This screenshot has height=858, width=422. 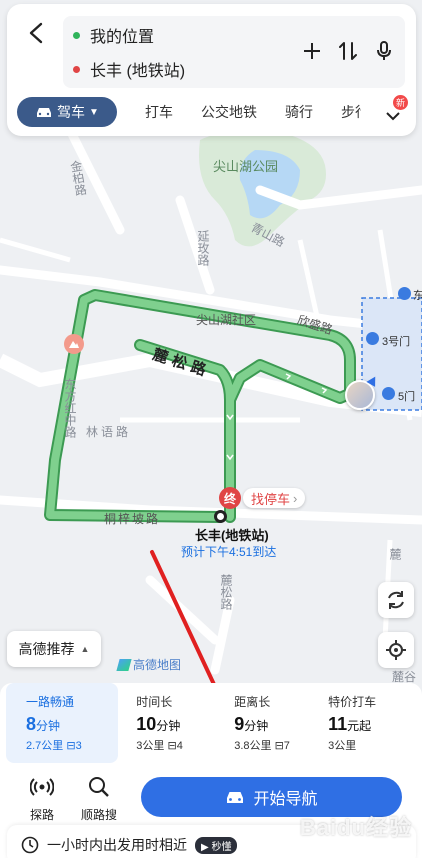 I want to click on search-icon, so click(x=99, y=787).